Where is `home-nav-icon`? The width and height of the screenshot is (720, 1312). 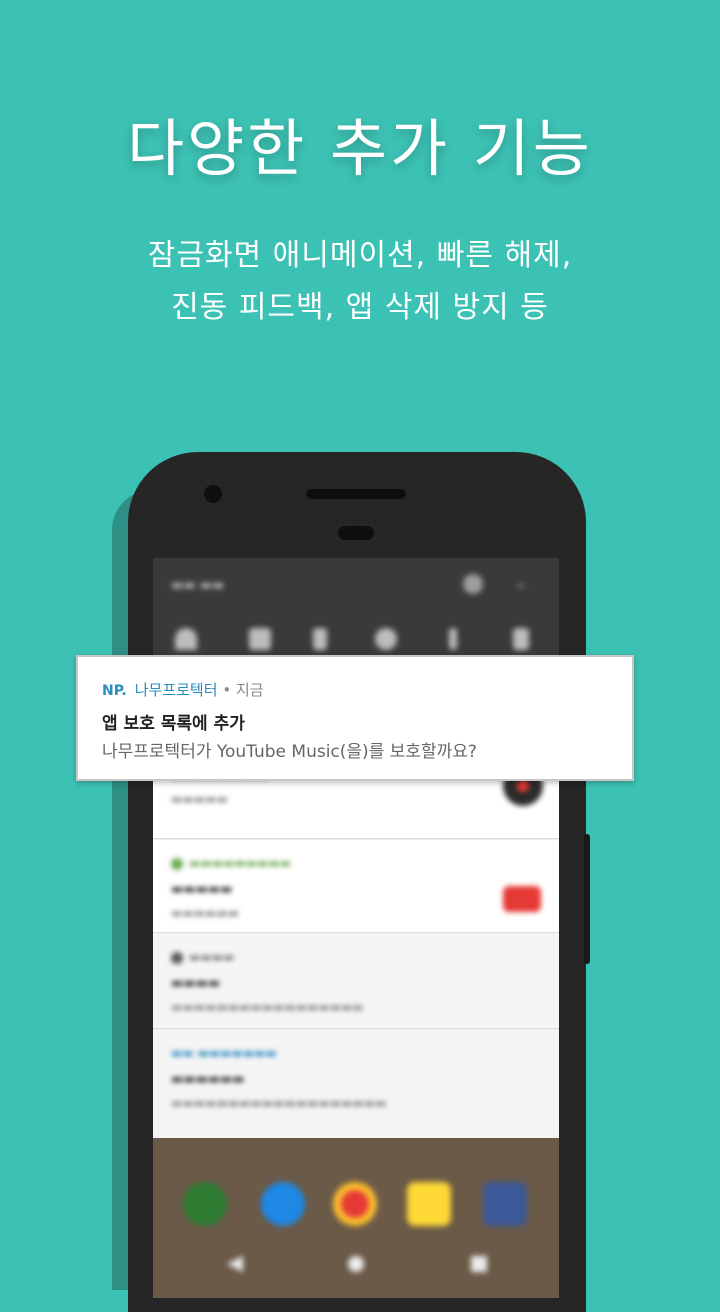
home-nav-icon is located at coordinates (356, 1264).